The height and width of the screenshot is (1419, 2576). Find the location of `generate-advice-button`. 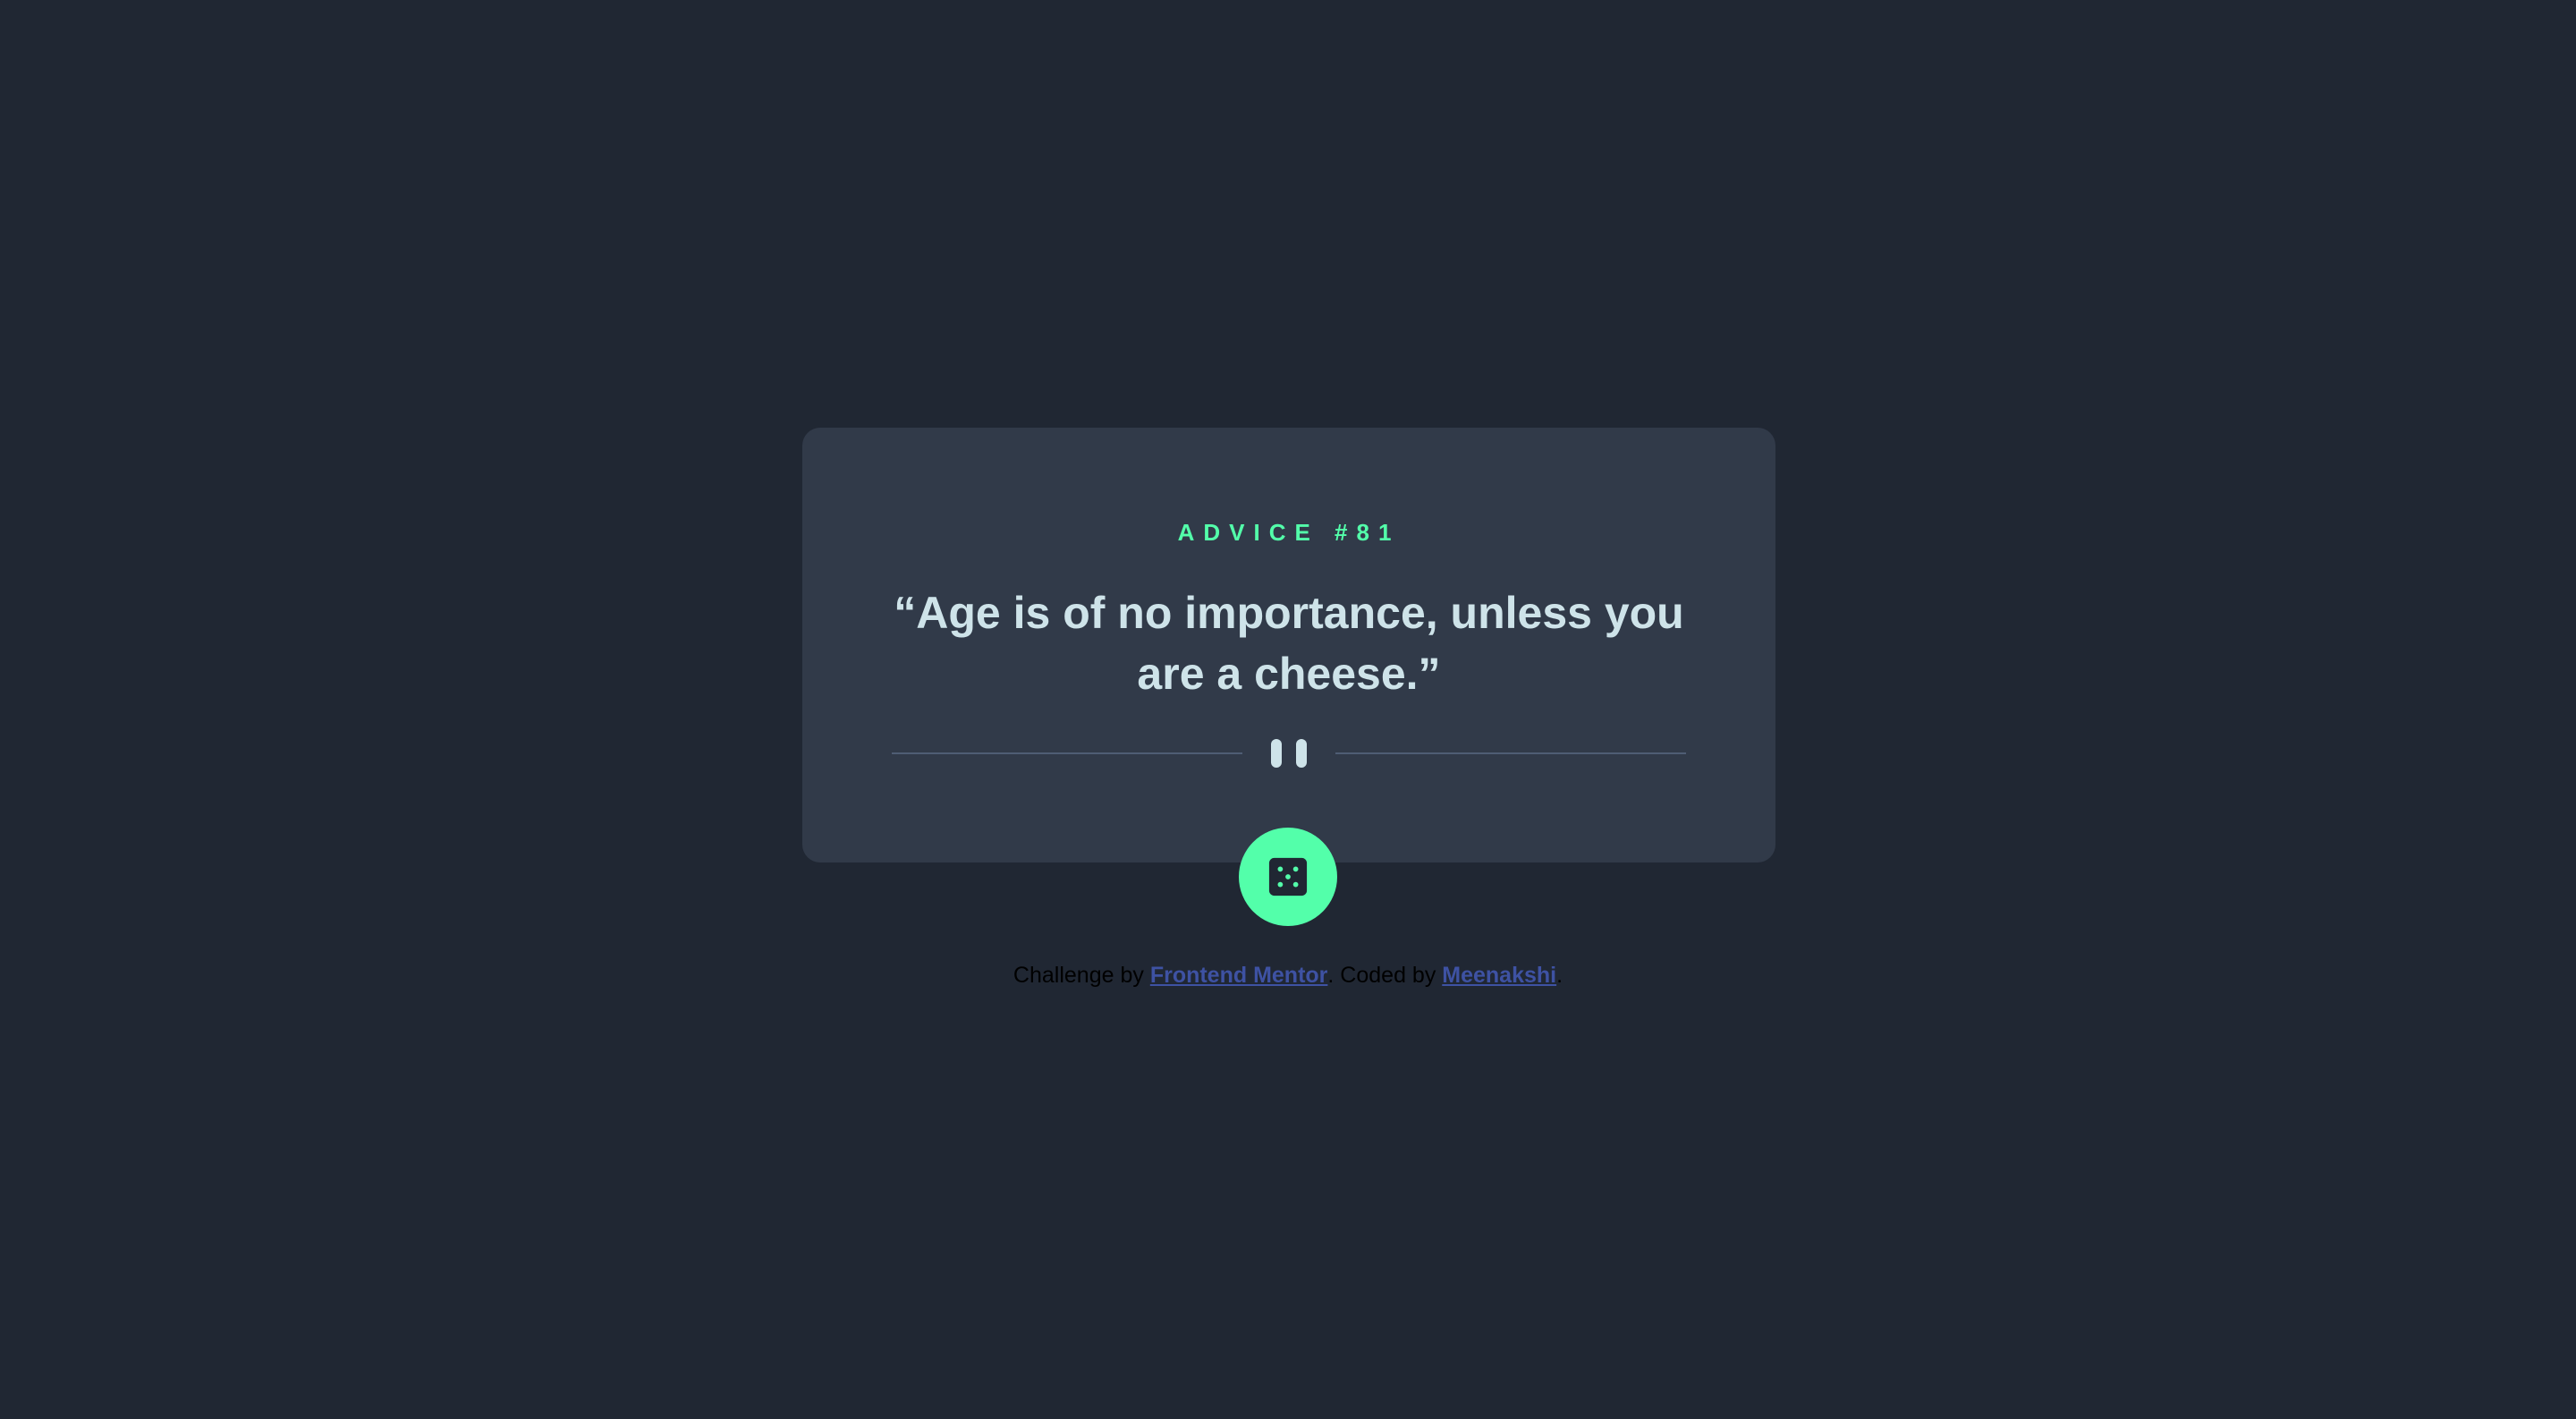

generate-advice-button is located at coordinates (1288, 877).